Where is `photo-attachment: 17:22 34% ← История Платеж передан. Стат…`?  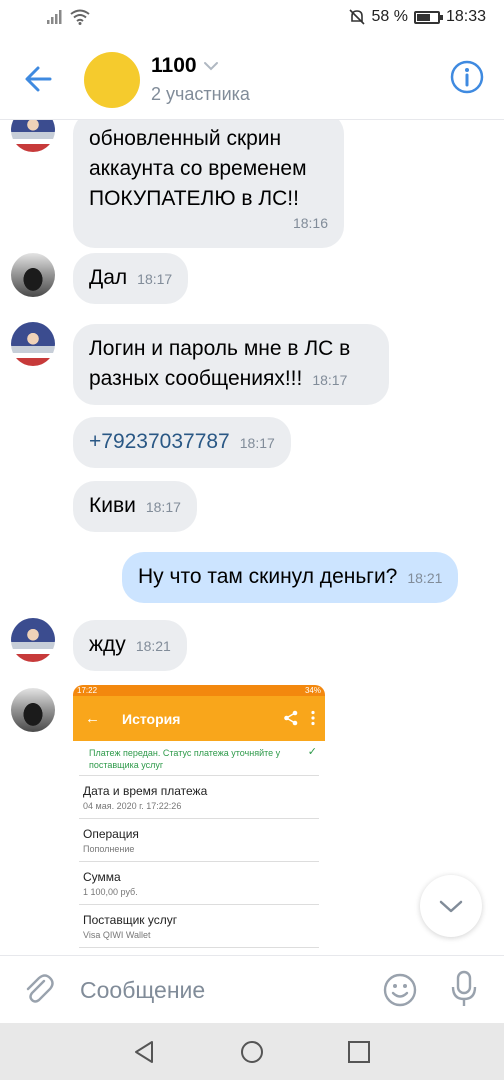
photo-attachment: 17:22 34% ← История Платеж передан. Стат… is located at coordinates (199, 820).